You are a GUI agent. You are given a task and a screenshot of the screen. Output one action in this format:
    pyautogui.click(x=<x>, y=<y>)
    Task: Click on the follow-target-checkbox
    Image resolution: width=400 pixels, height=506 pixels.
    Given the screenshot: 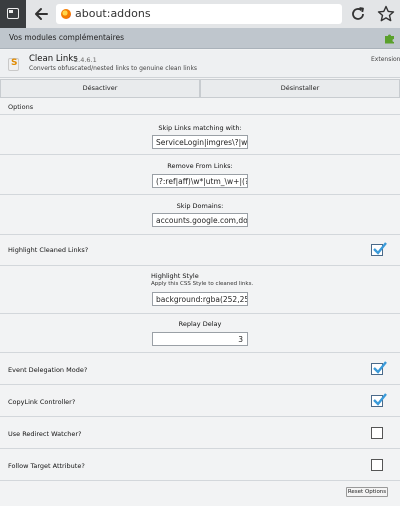 What is the action you would take?
    pyautogui.click(x=377, y=465)
    